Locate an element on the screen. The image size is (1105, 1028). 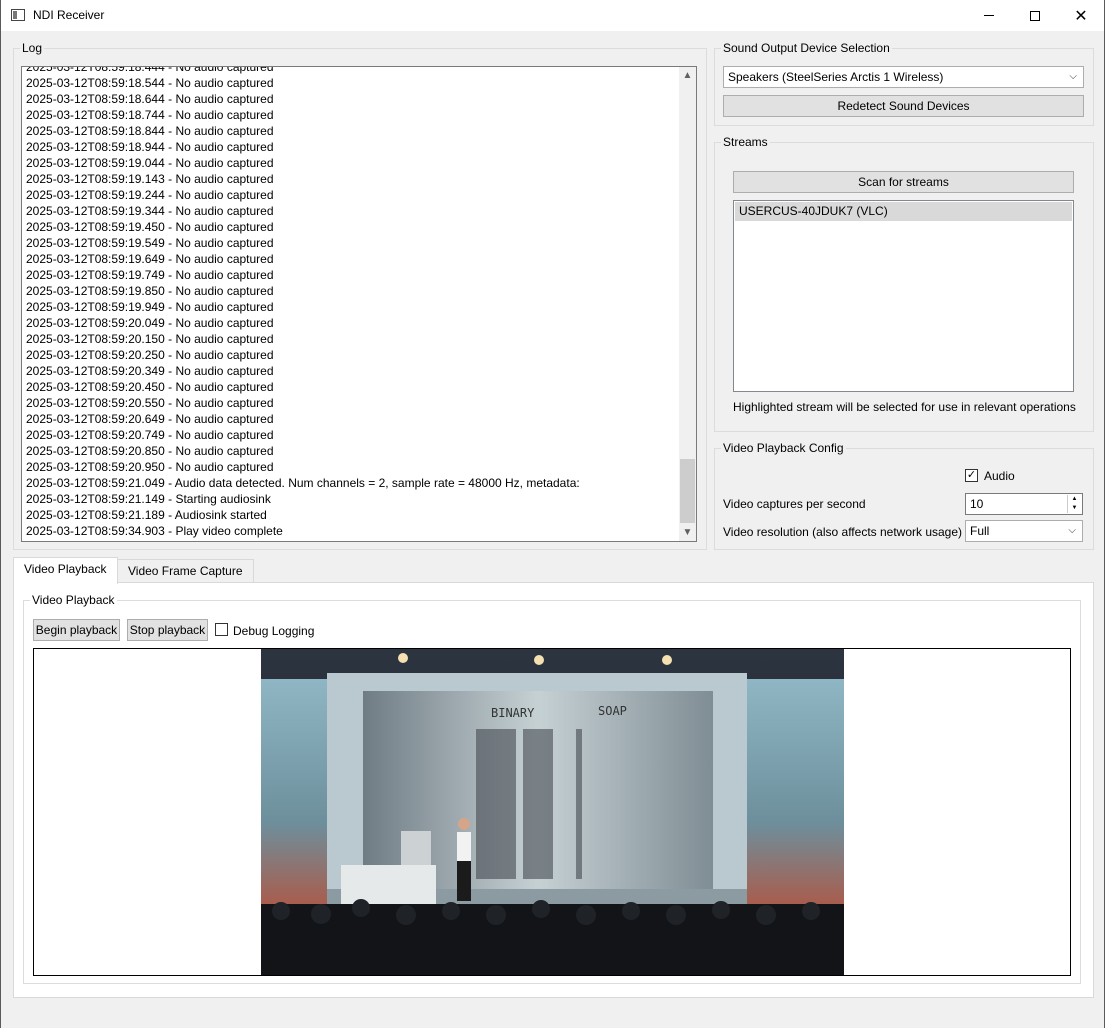
audio-label: Audio is located at coordinates (999, 476).